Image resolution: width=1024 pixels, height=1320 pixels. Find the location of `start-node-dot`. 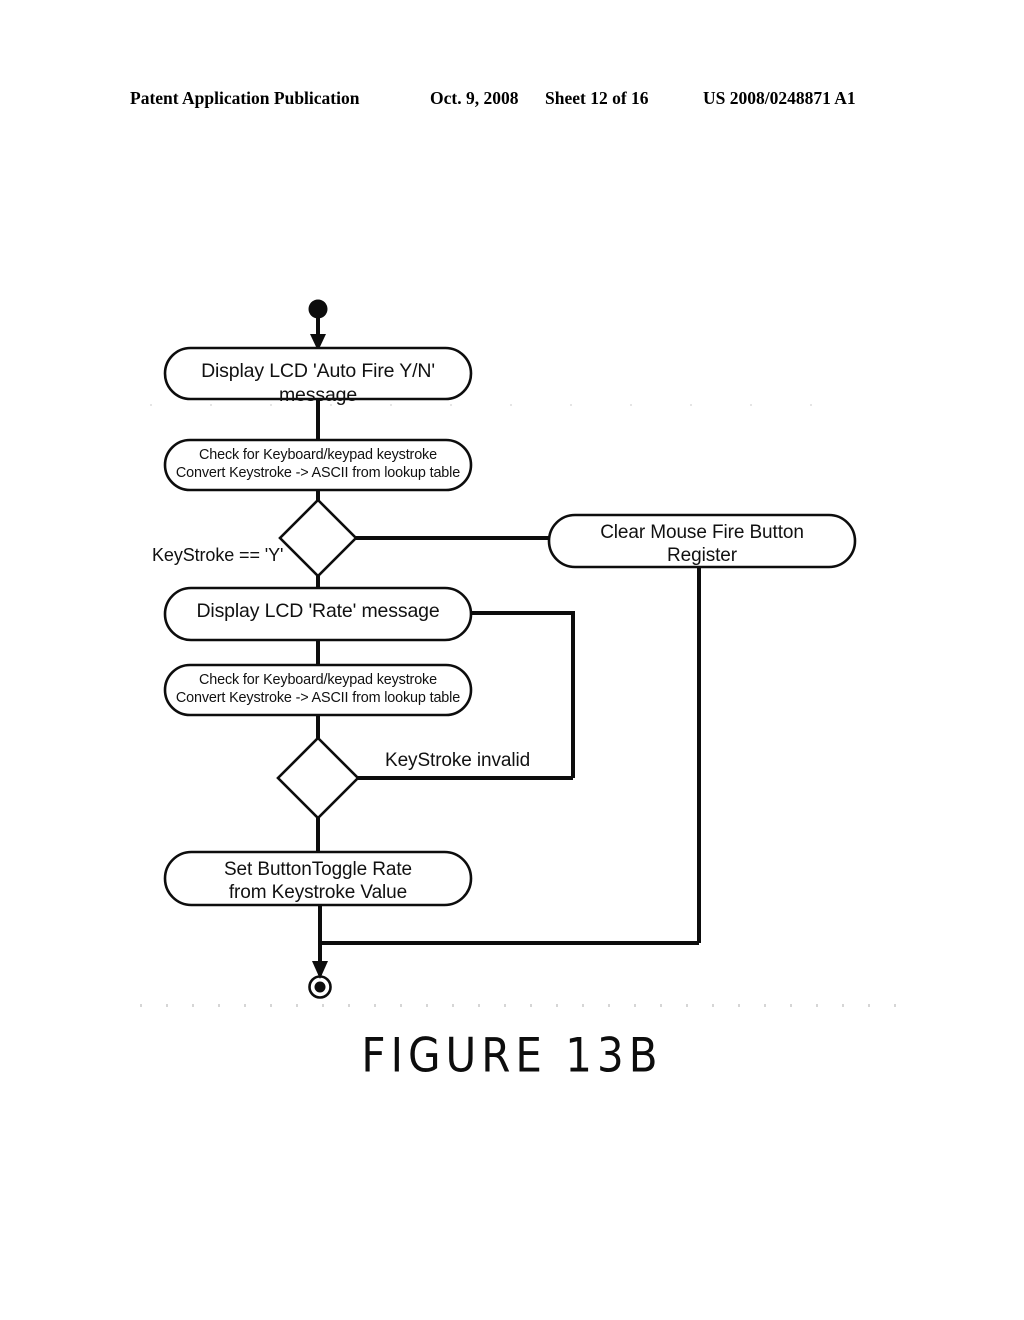

start-node-dot is located at coordinates (318, 309).